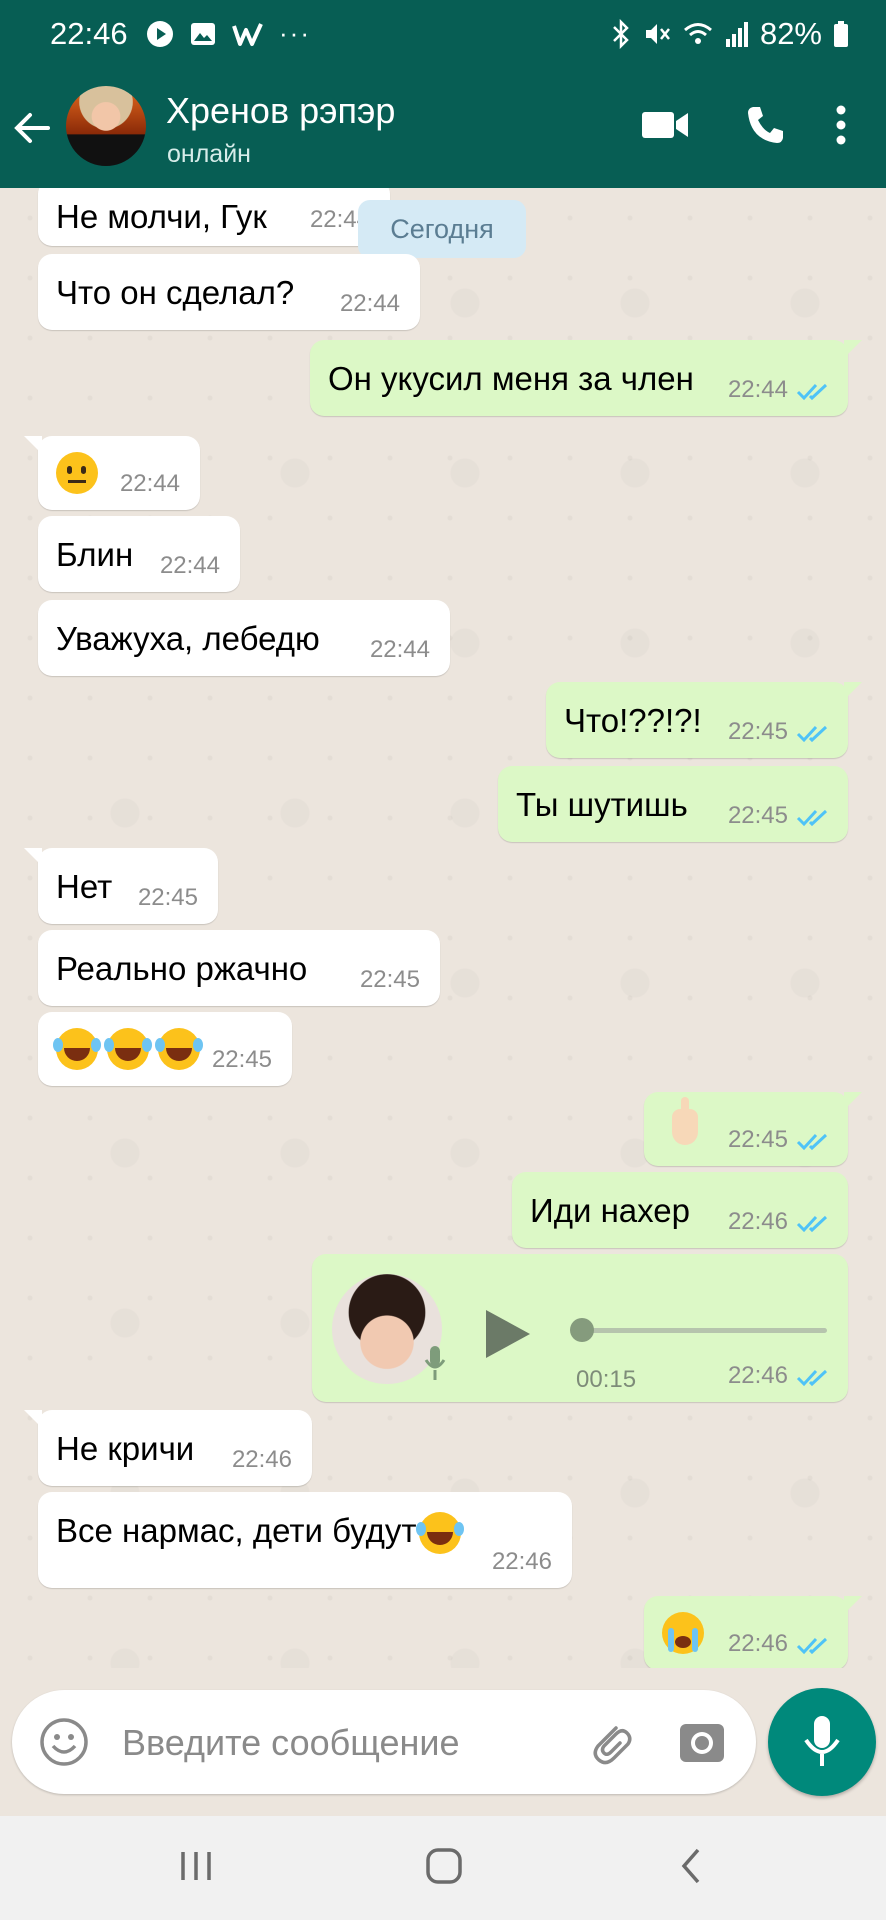  Describe the element at coordinates (685, 1121) in the screenshot. I see `middle-finger-emoji` at that location.